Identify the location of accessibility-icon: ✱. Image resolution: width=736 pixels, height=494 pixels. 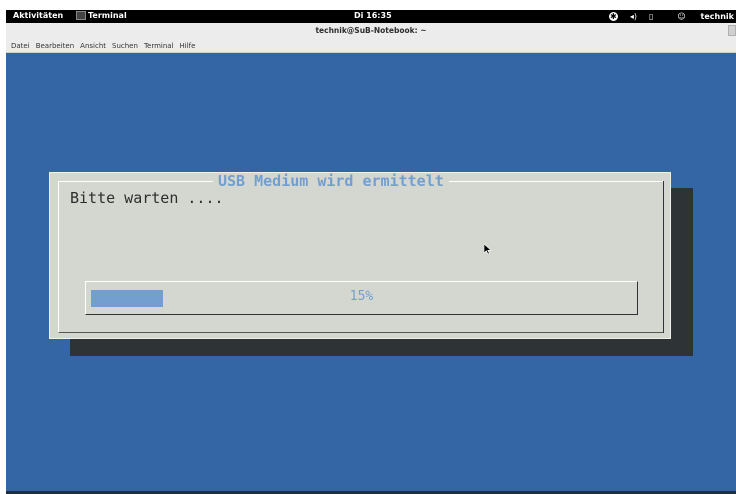
(613, 16).